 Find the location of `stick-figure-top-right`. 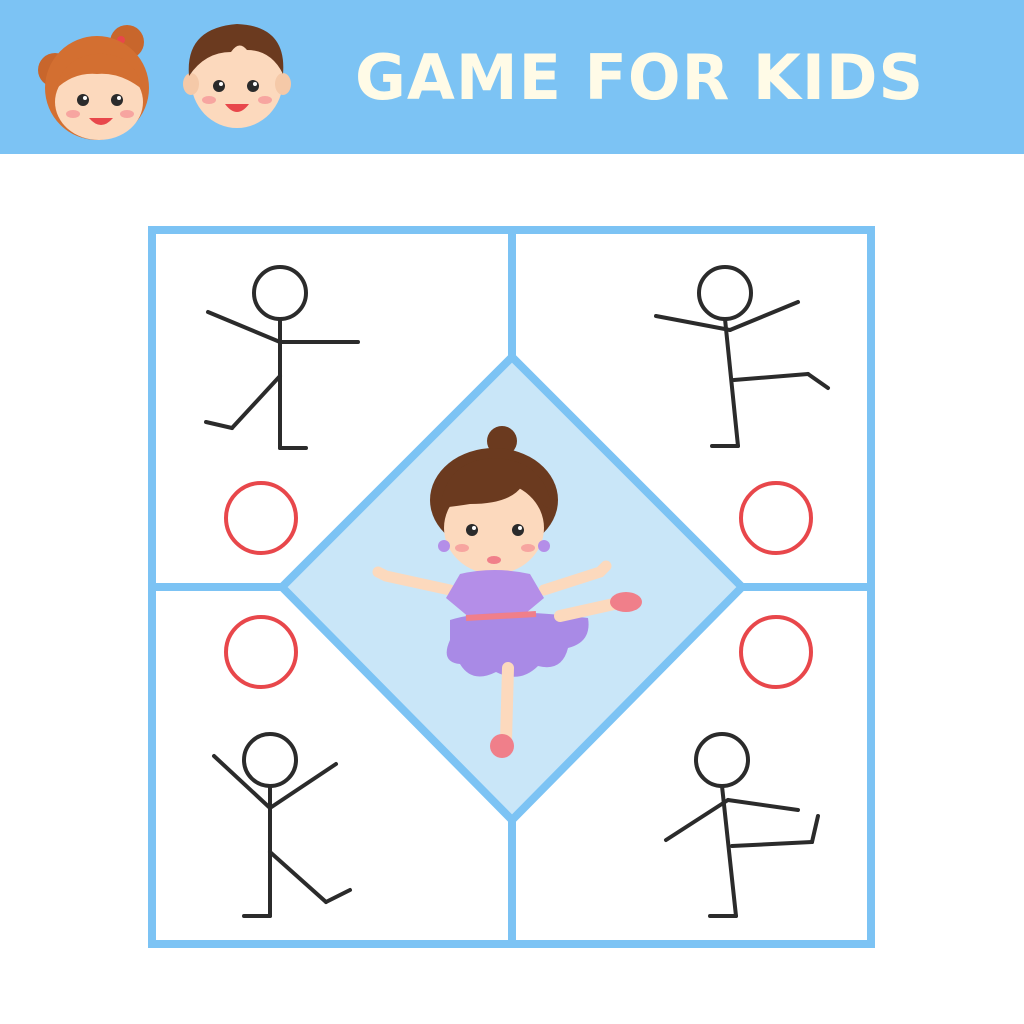

stick-figure-top-right is located at coordinates (742, 356).